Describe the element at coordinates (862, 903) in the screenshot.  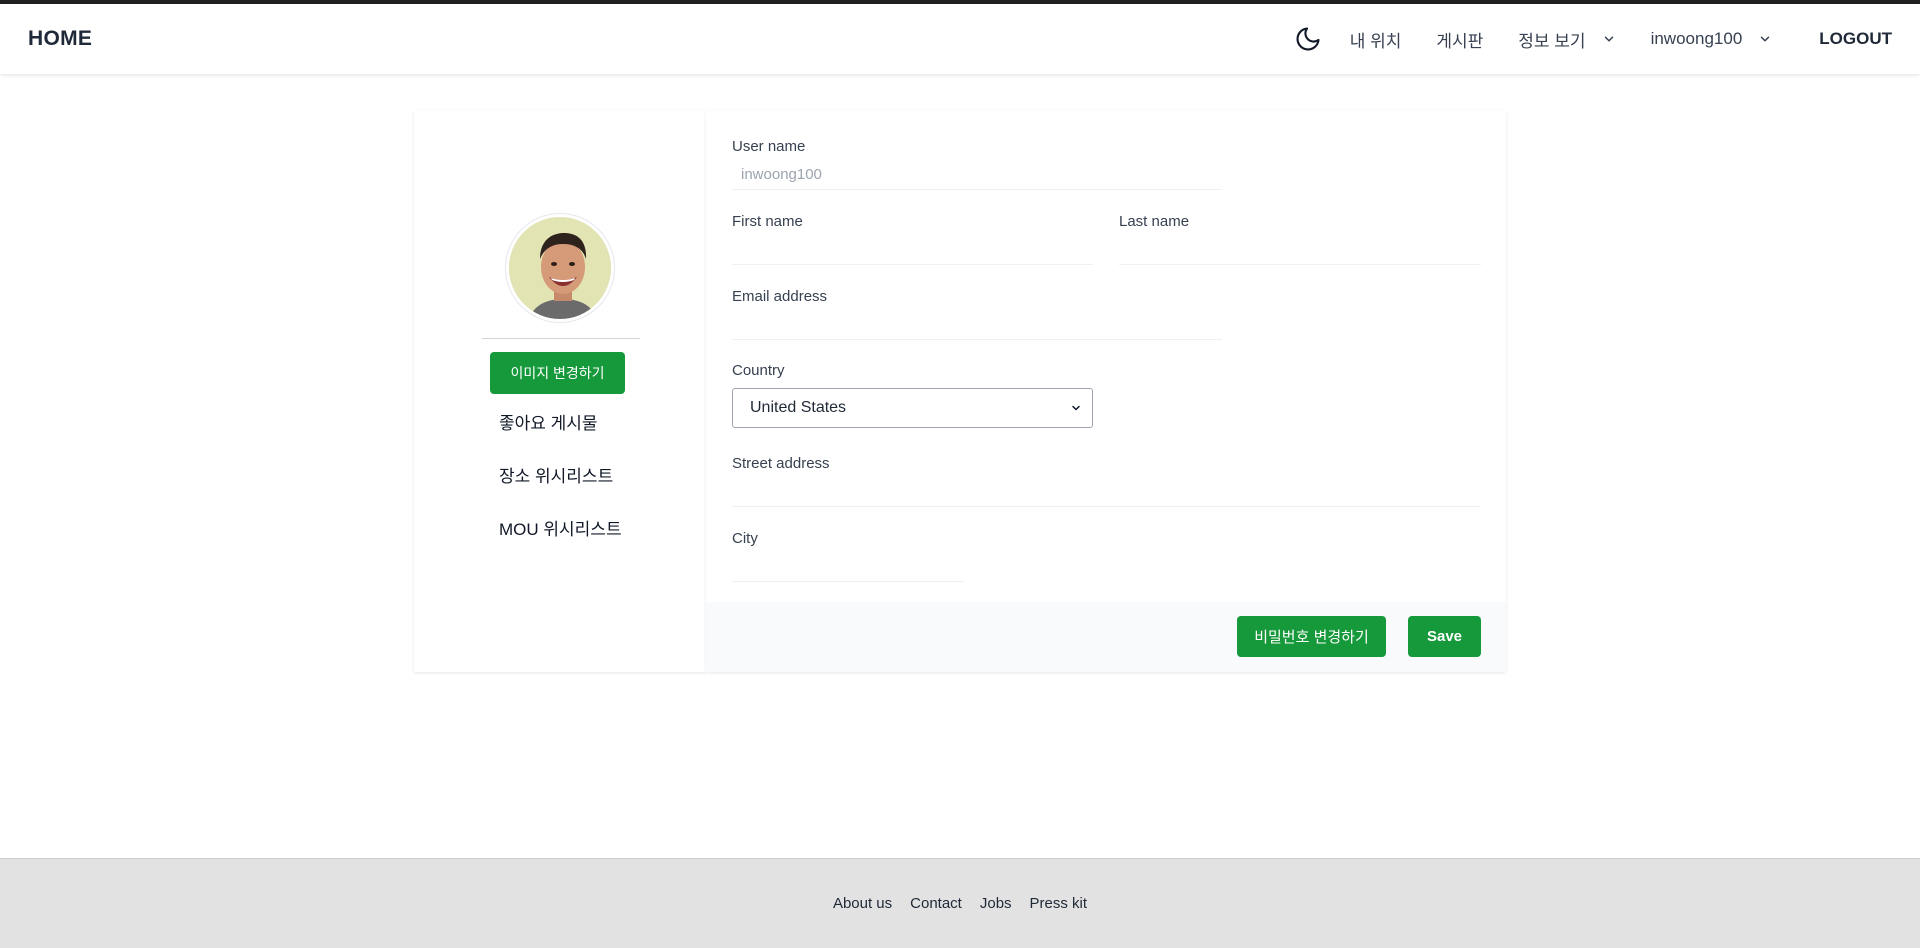
I see `footer-link-about: About us` at that location.